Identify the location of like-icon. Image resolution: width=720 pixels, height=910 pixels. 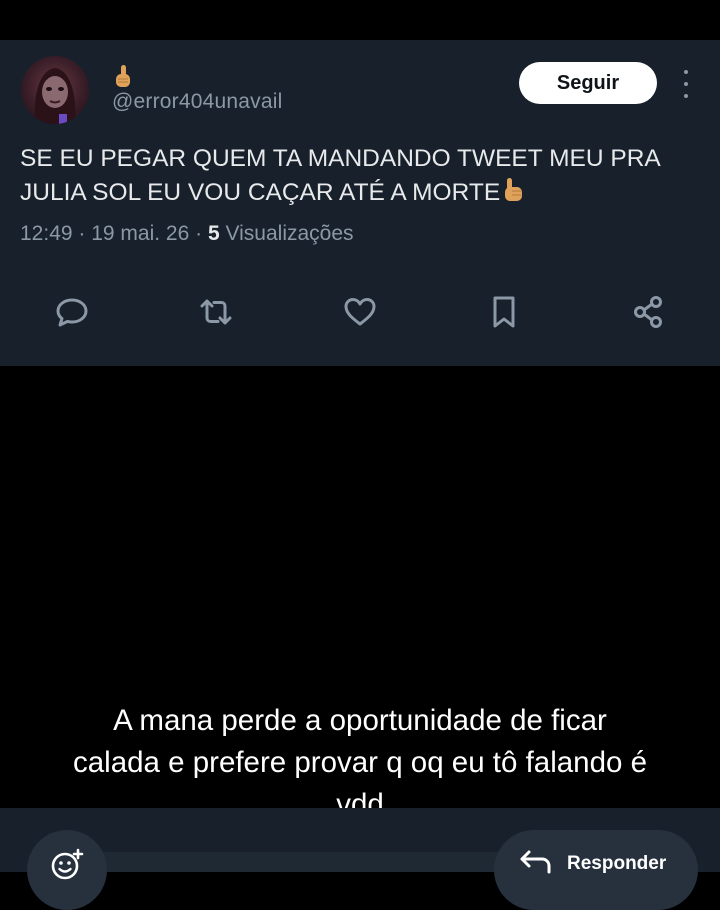
(360, 312).